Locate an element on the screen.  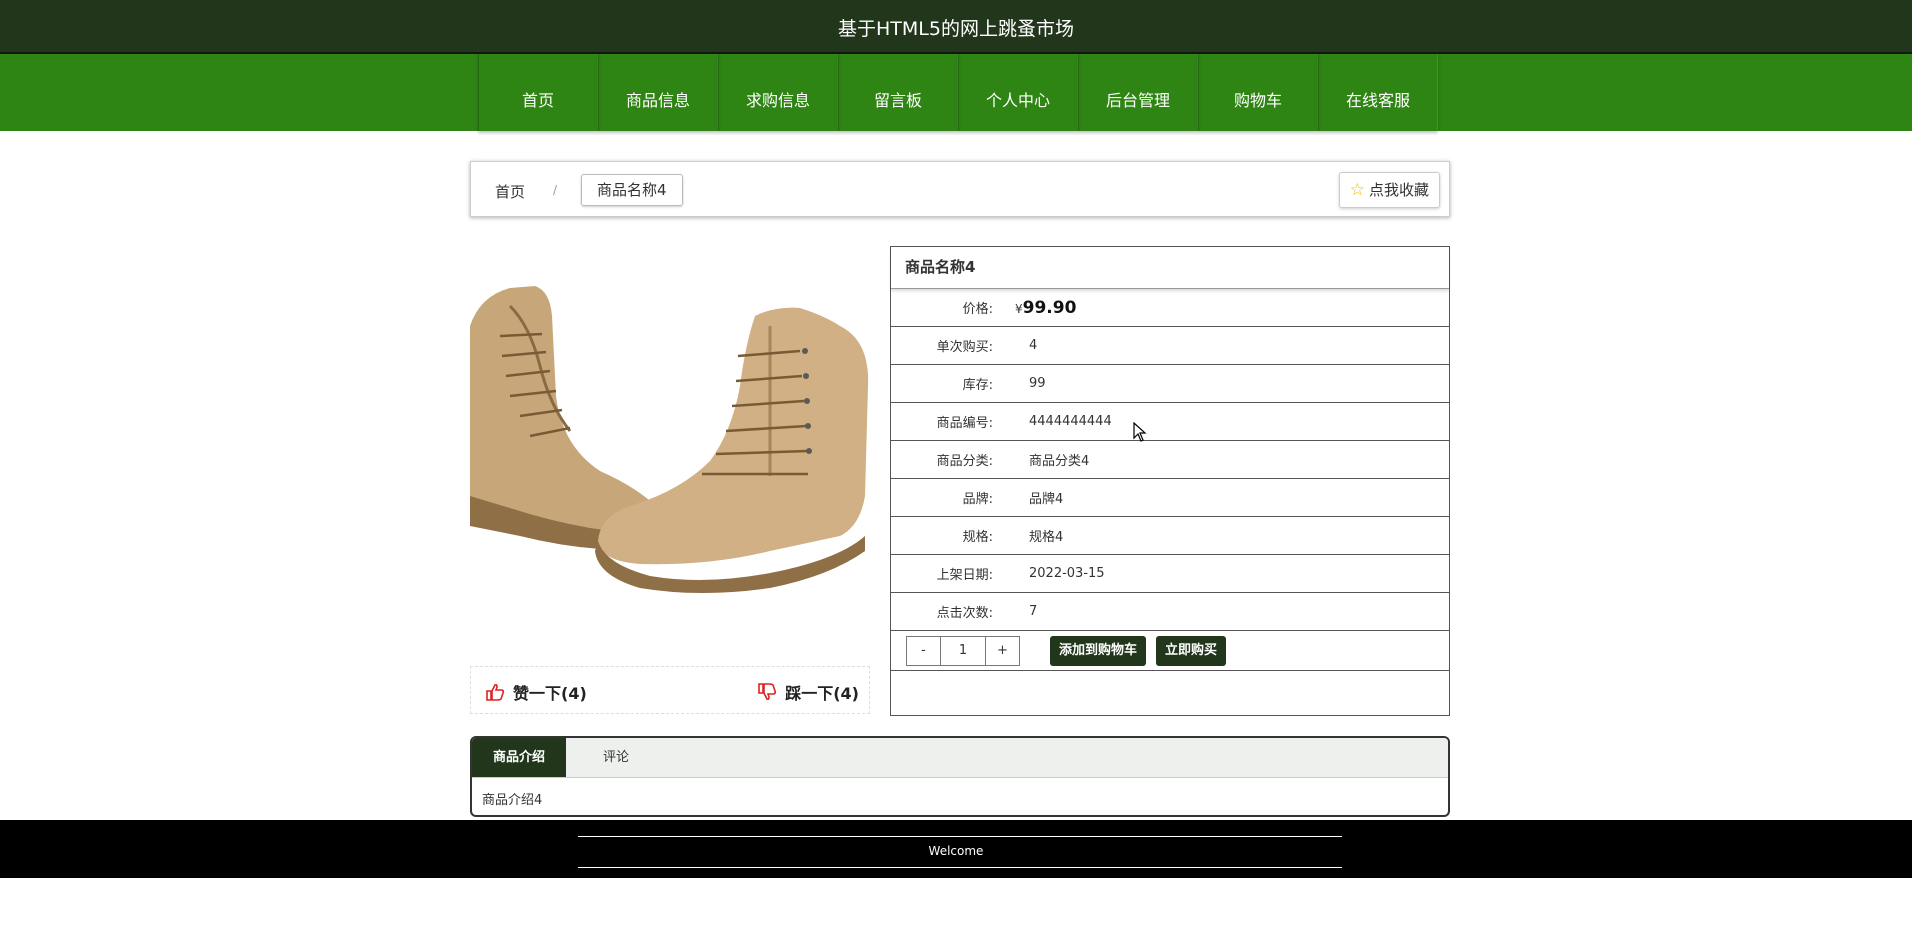
info-label: 商品编号: is located at coordinates (964, 423).